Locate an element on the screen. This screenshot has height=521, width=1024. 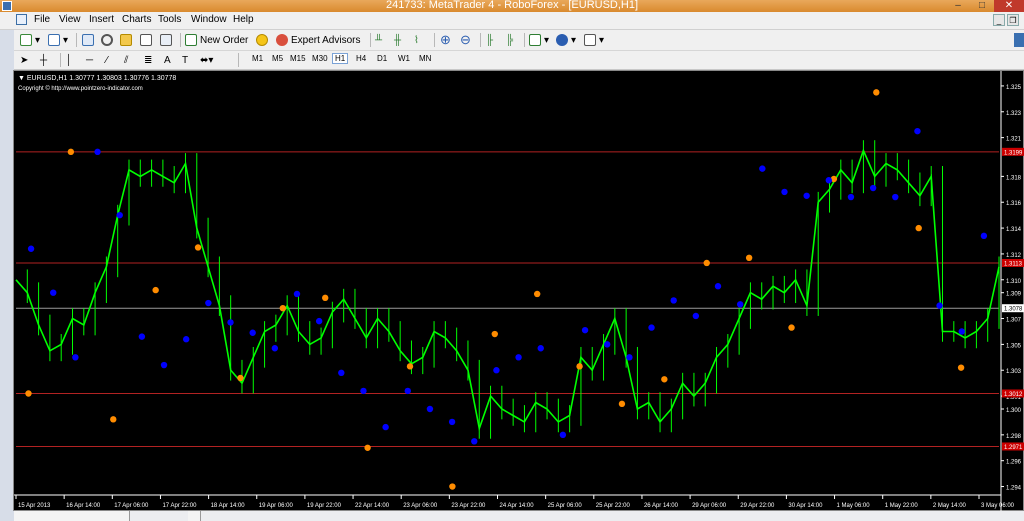
line-chart-button: ⌇ is located at coordinates (416, 40).